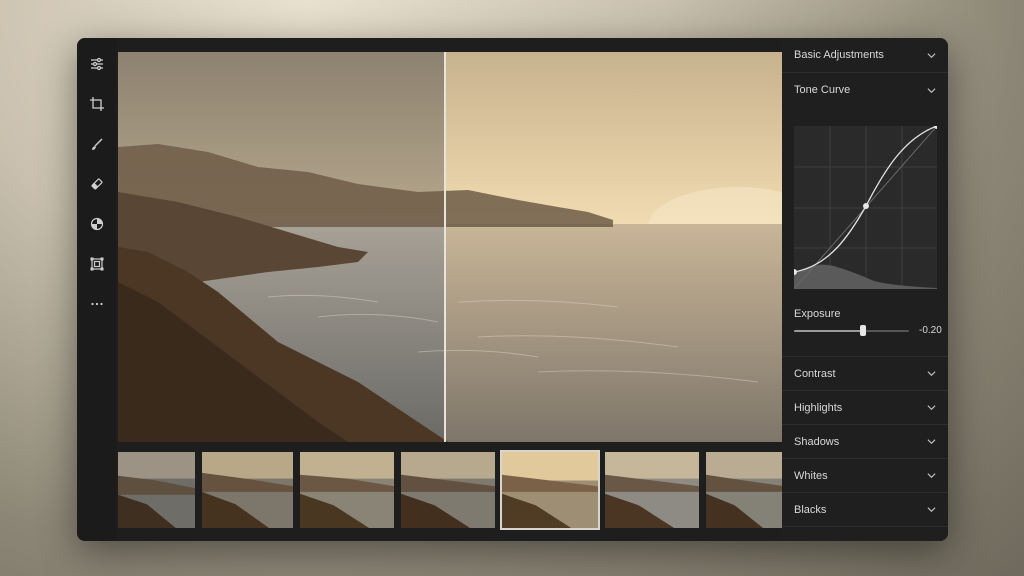 The image size is (1024, 576). I want to click on tone-curve-section: Tone Curve, so click(865, 90).